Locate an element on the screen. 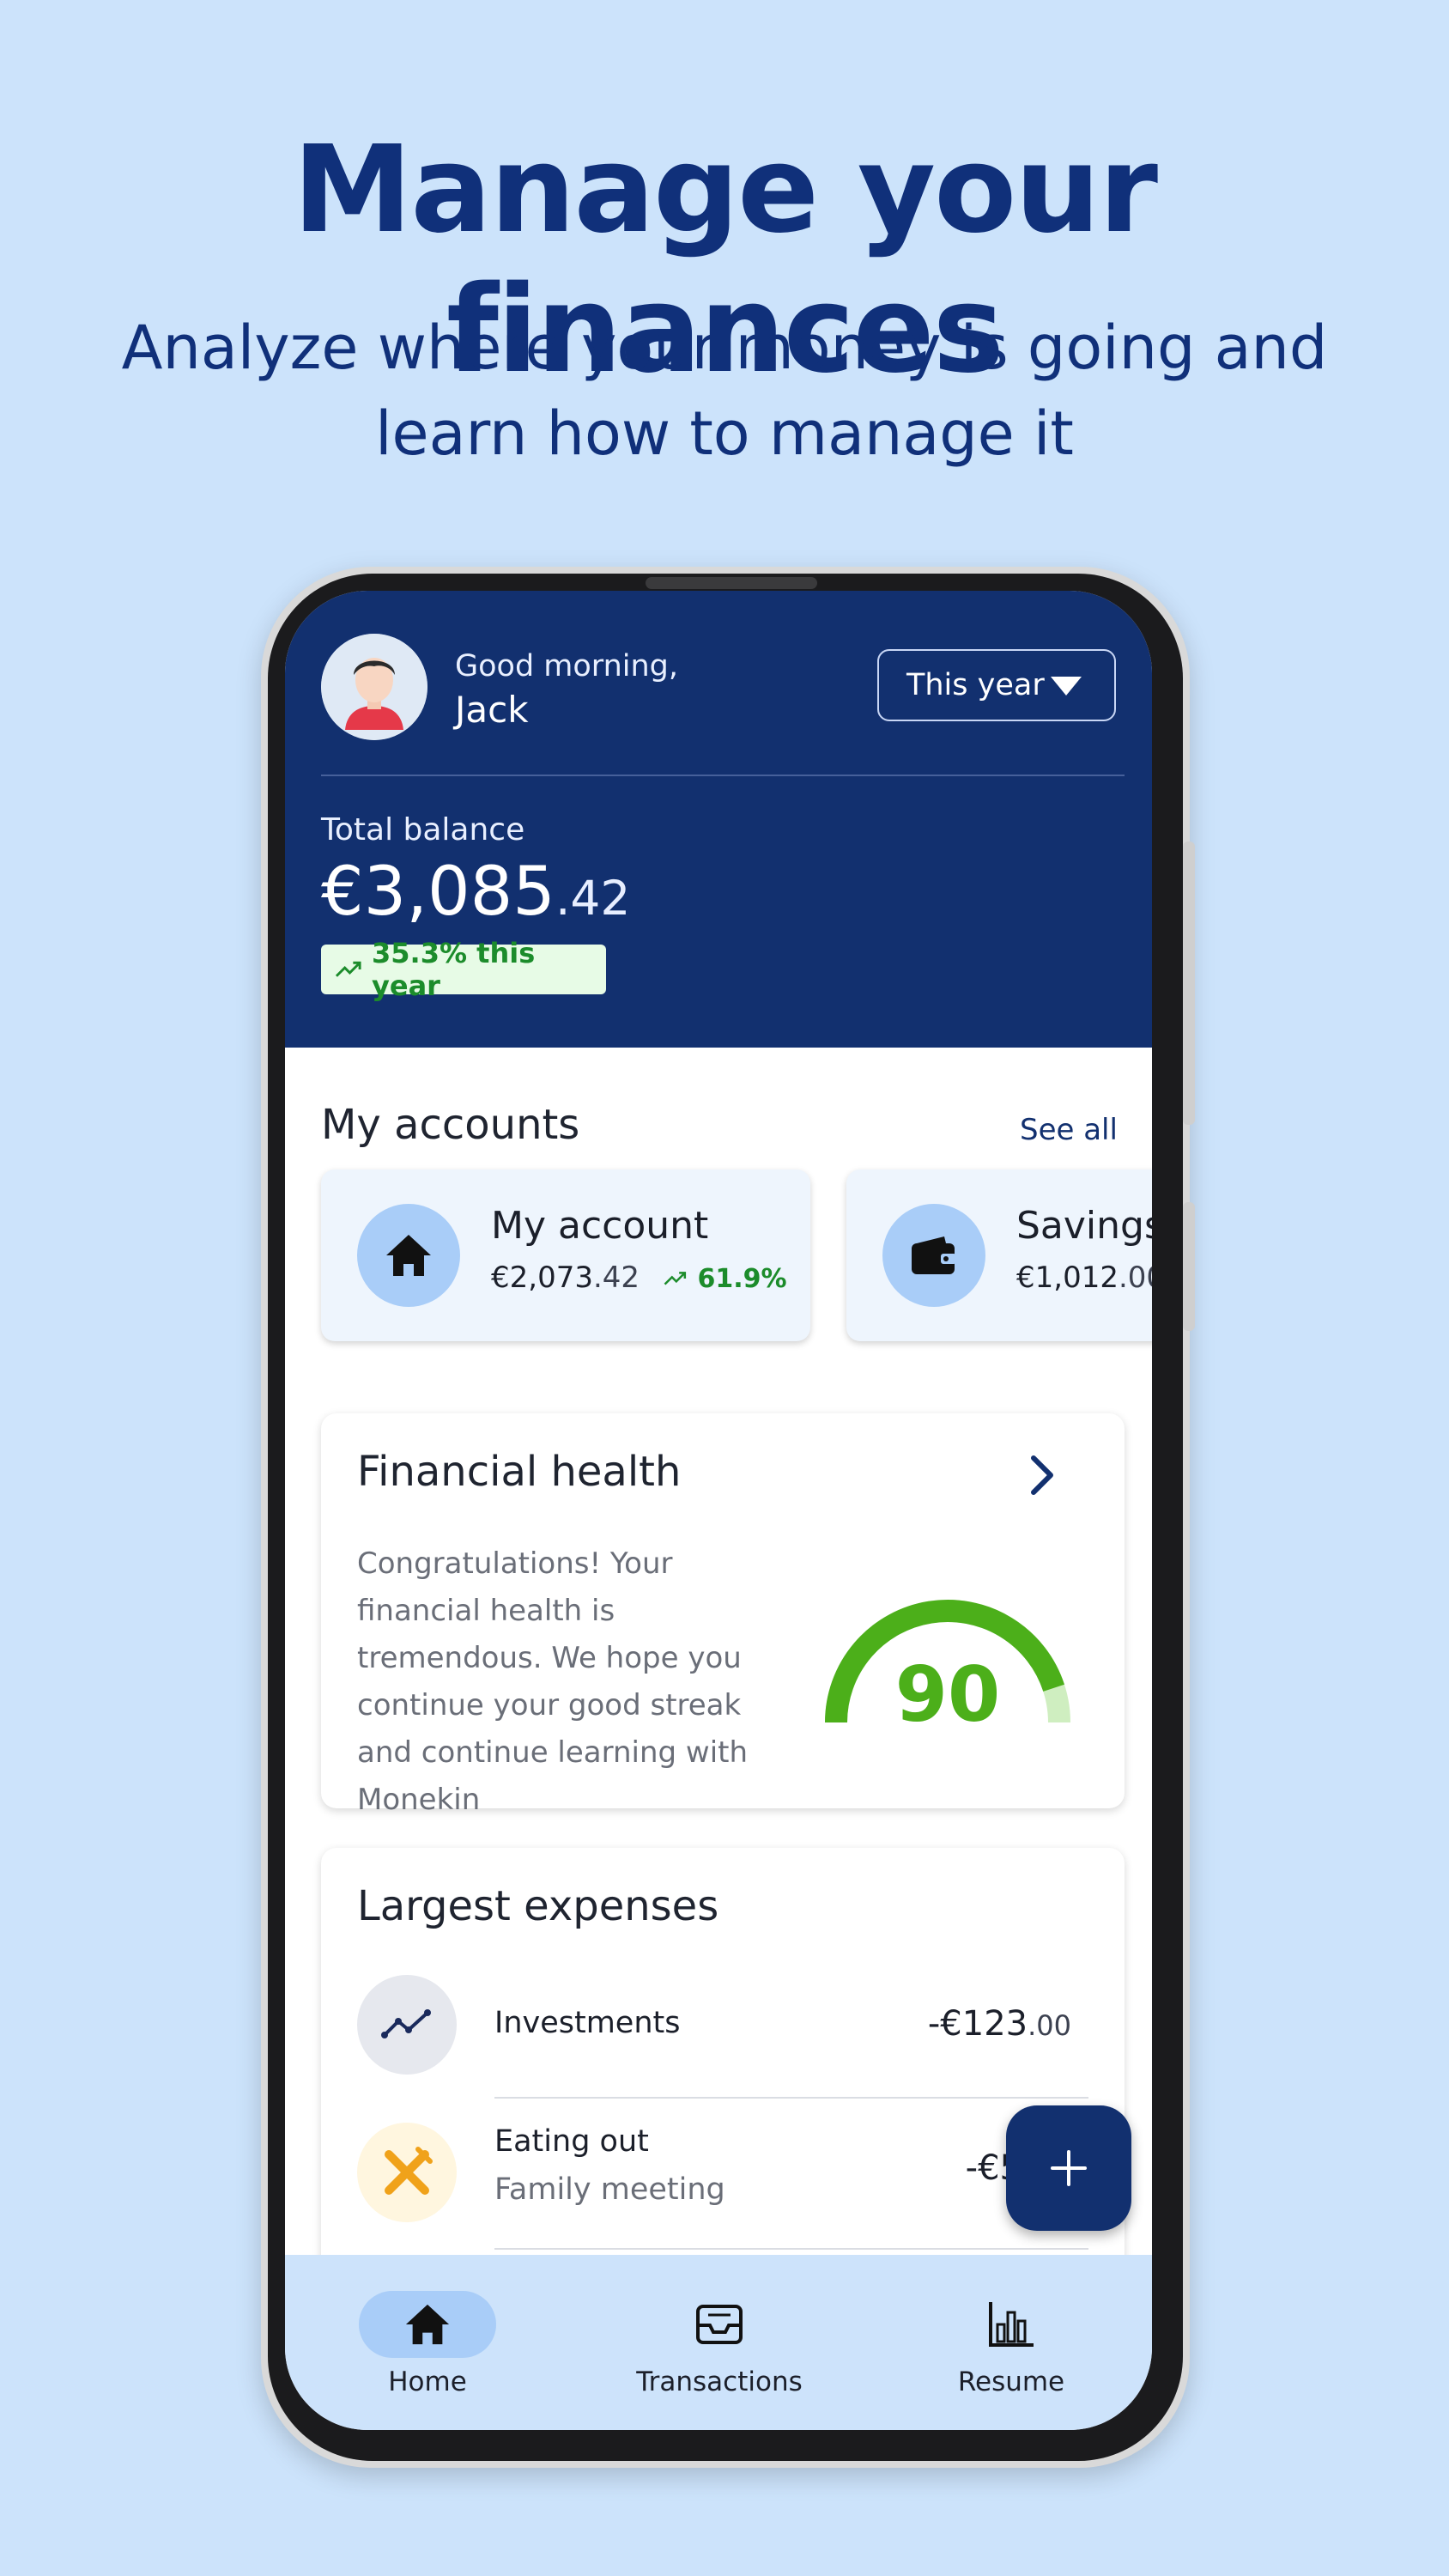 The height and width of the screenshot is (2576, 1449). account-change-value: 61.9% is located at coordinates (742, 1279).